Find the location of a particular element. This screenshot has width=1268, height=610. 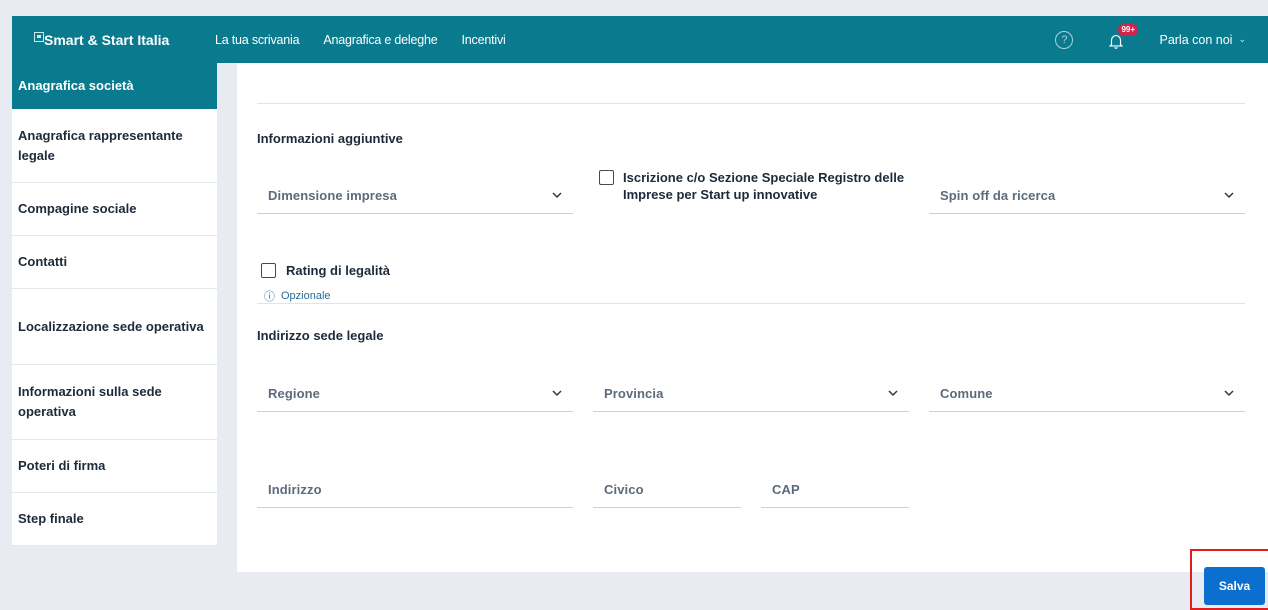

sidebar-item-informazioni-sede: Informazioni sulla sede operativa is located at coordinates (114, 402).